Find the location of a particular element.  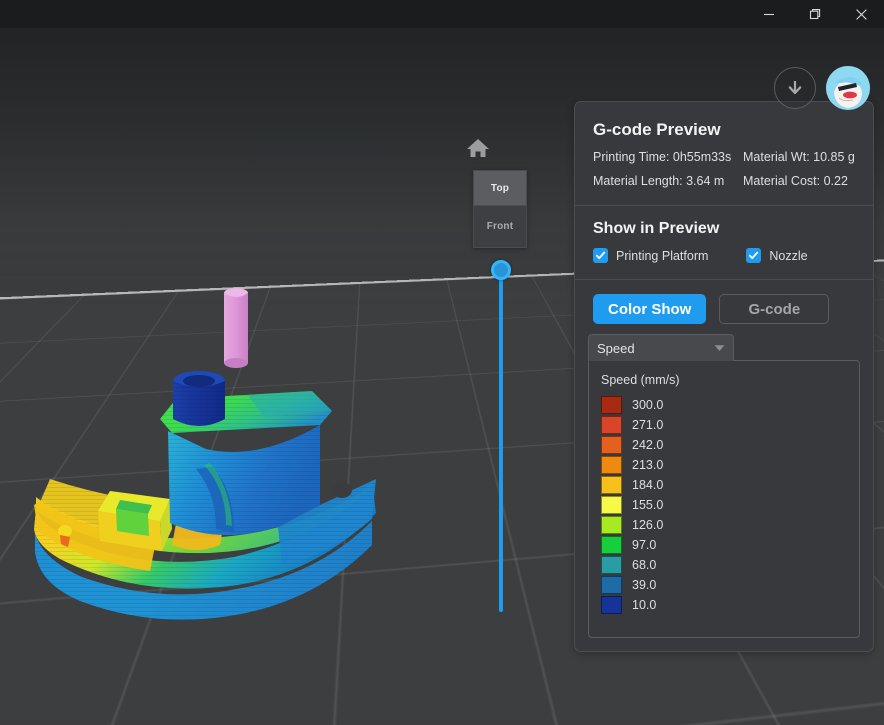

stat-printing-time: Printing Time: 0h55m33s is located at coordinates (662, 157).